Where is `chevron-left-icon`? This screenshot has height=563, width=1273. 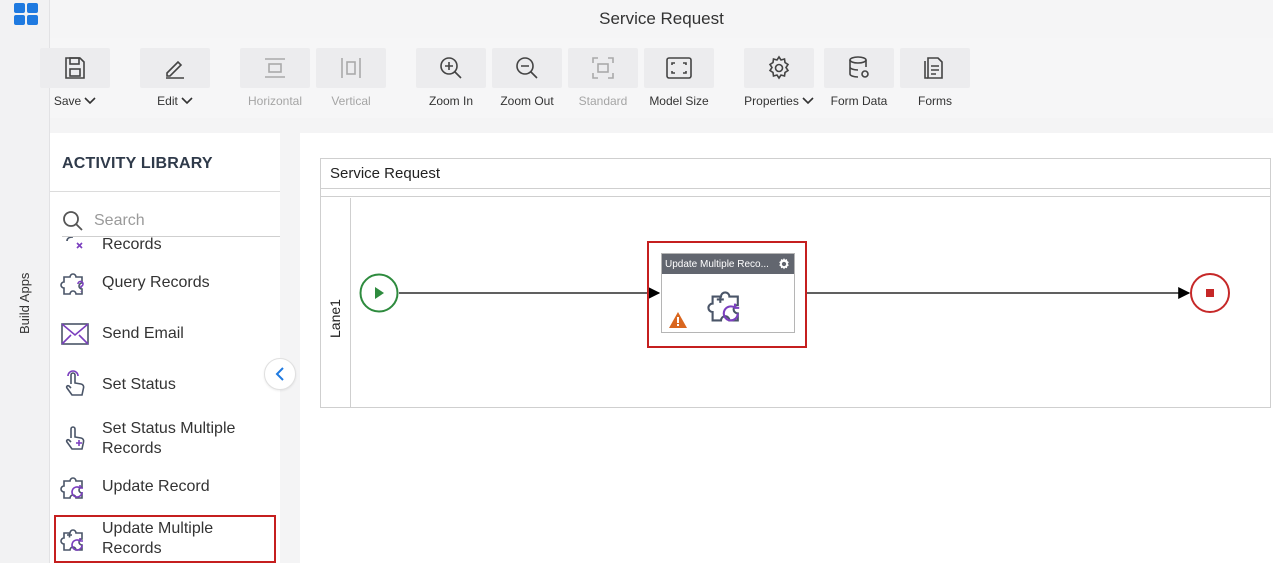
chevron-left-icon is located at coordinates (279, 374).